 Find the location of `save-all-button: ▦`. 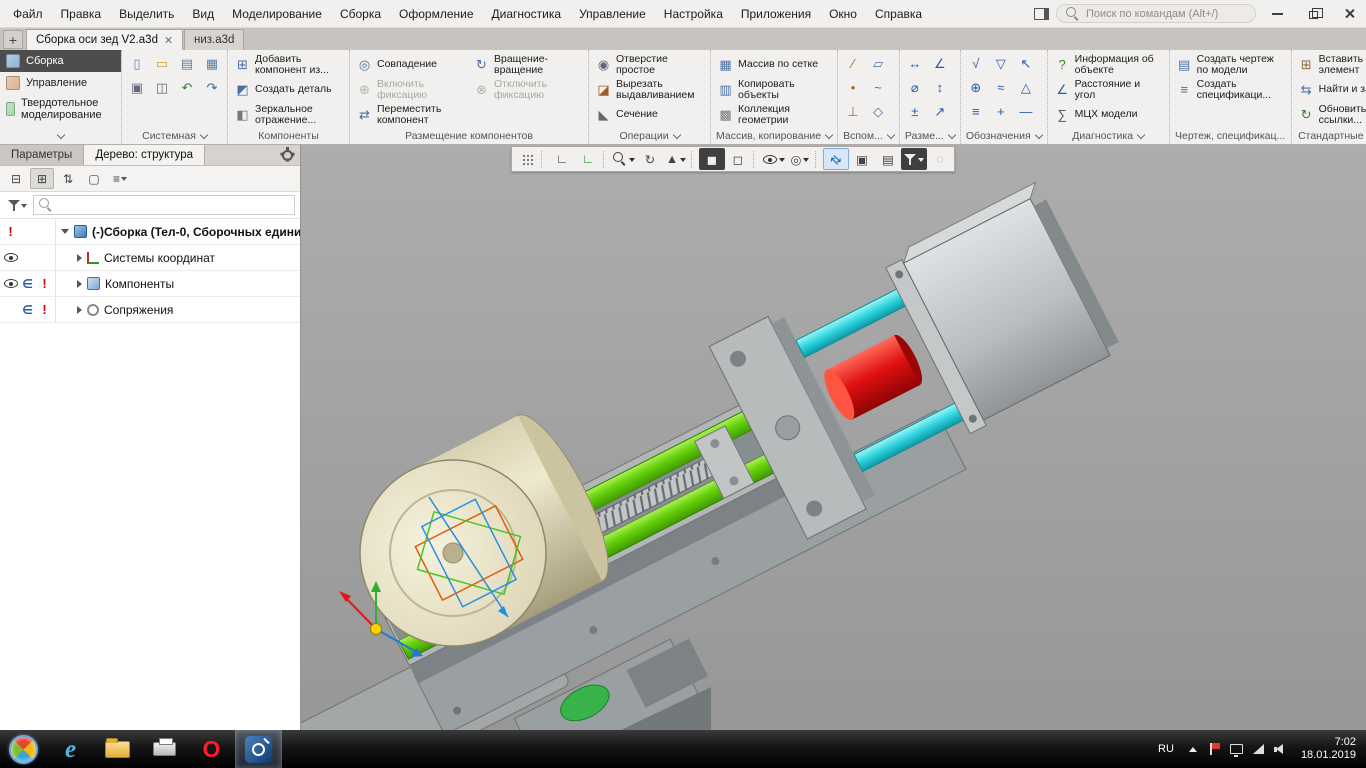

save-all-button: ▦ is located at coordinates (212, 63).